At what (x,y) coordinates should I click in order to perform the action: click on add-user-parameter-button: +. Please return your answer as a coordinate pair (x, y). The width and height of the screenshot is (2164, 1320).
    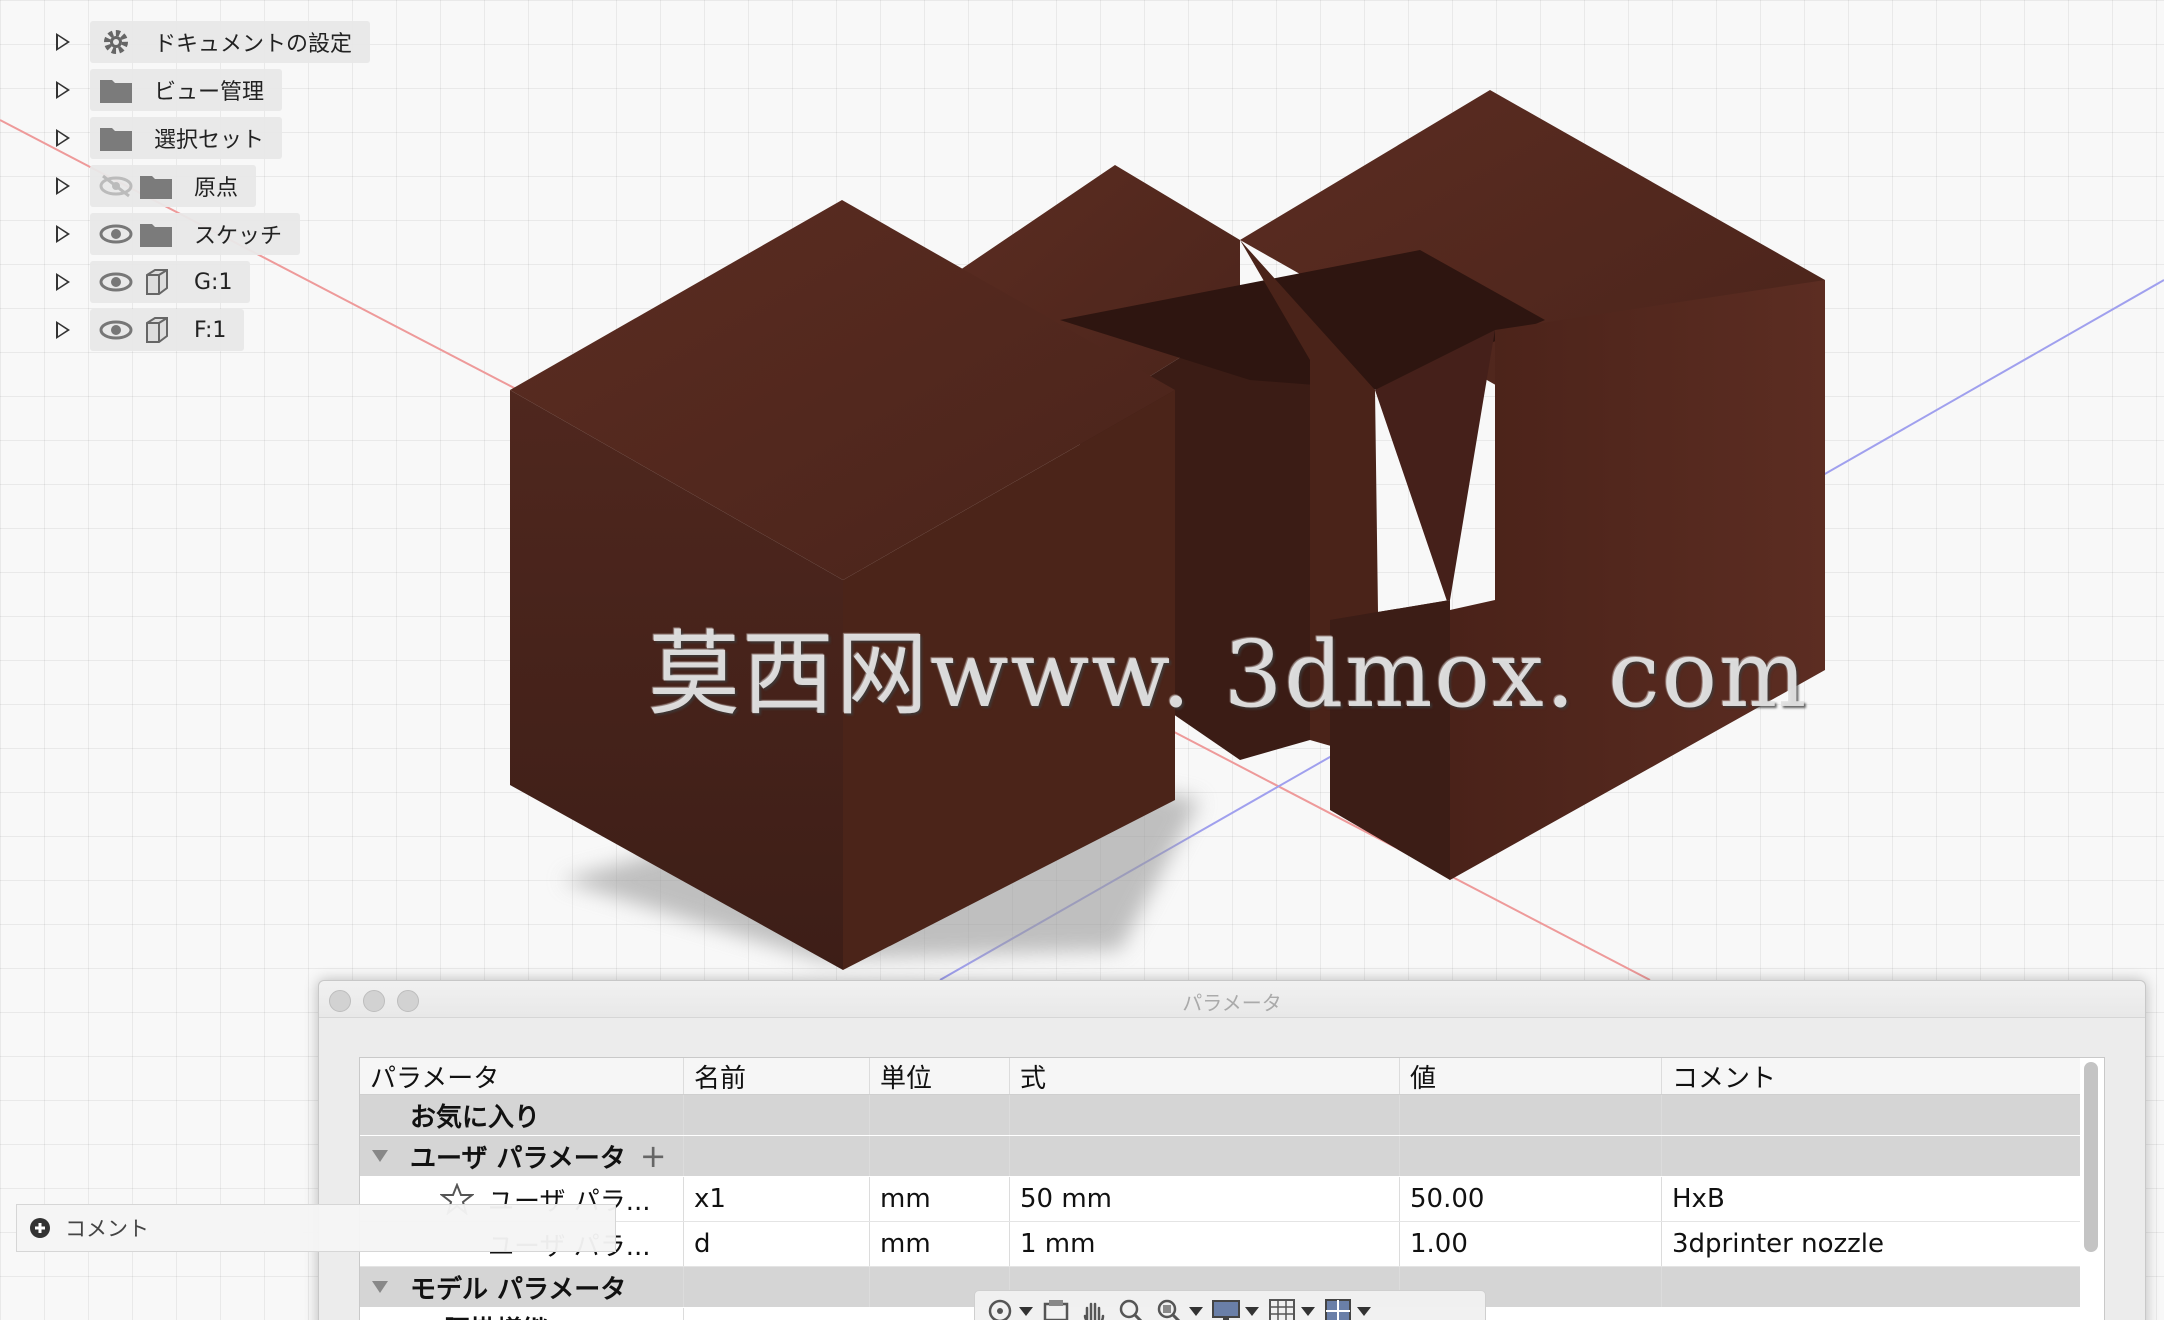
    Looking at the image, I should click on (653, 1156).